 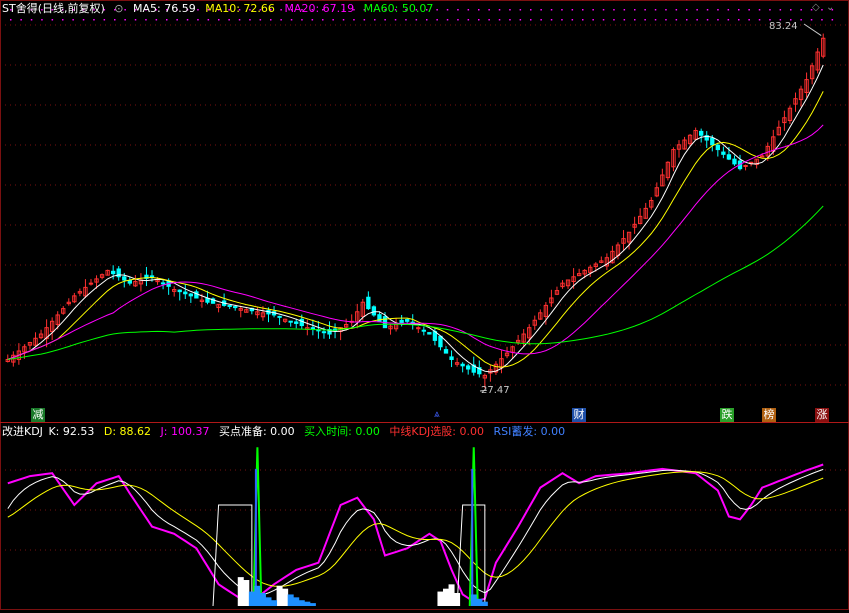 What do you see at coordinates (118, 8) in the screenshot?
I see `settings-icon: ⊙` at bounding box center [118, 8].